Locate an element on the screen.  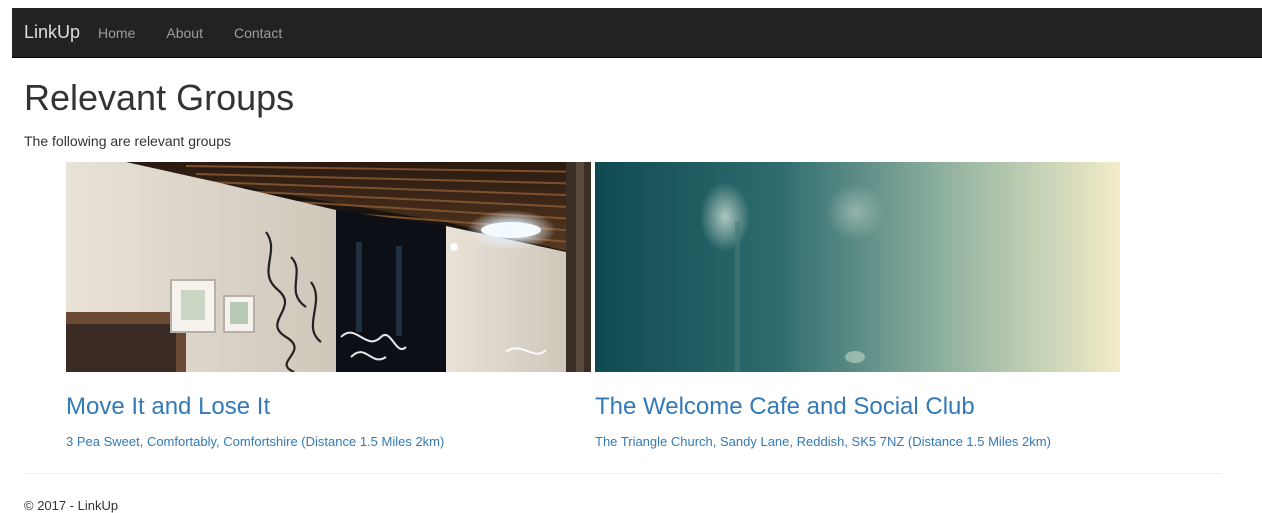
brand-link: LinkUp is located at coordinates (52, 32).